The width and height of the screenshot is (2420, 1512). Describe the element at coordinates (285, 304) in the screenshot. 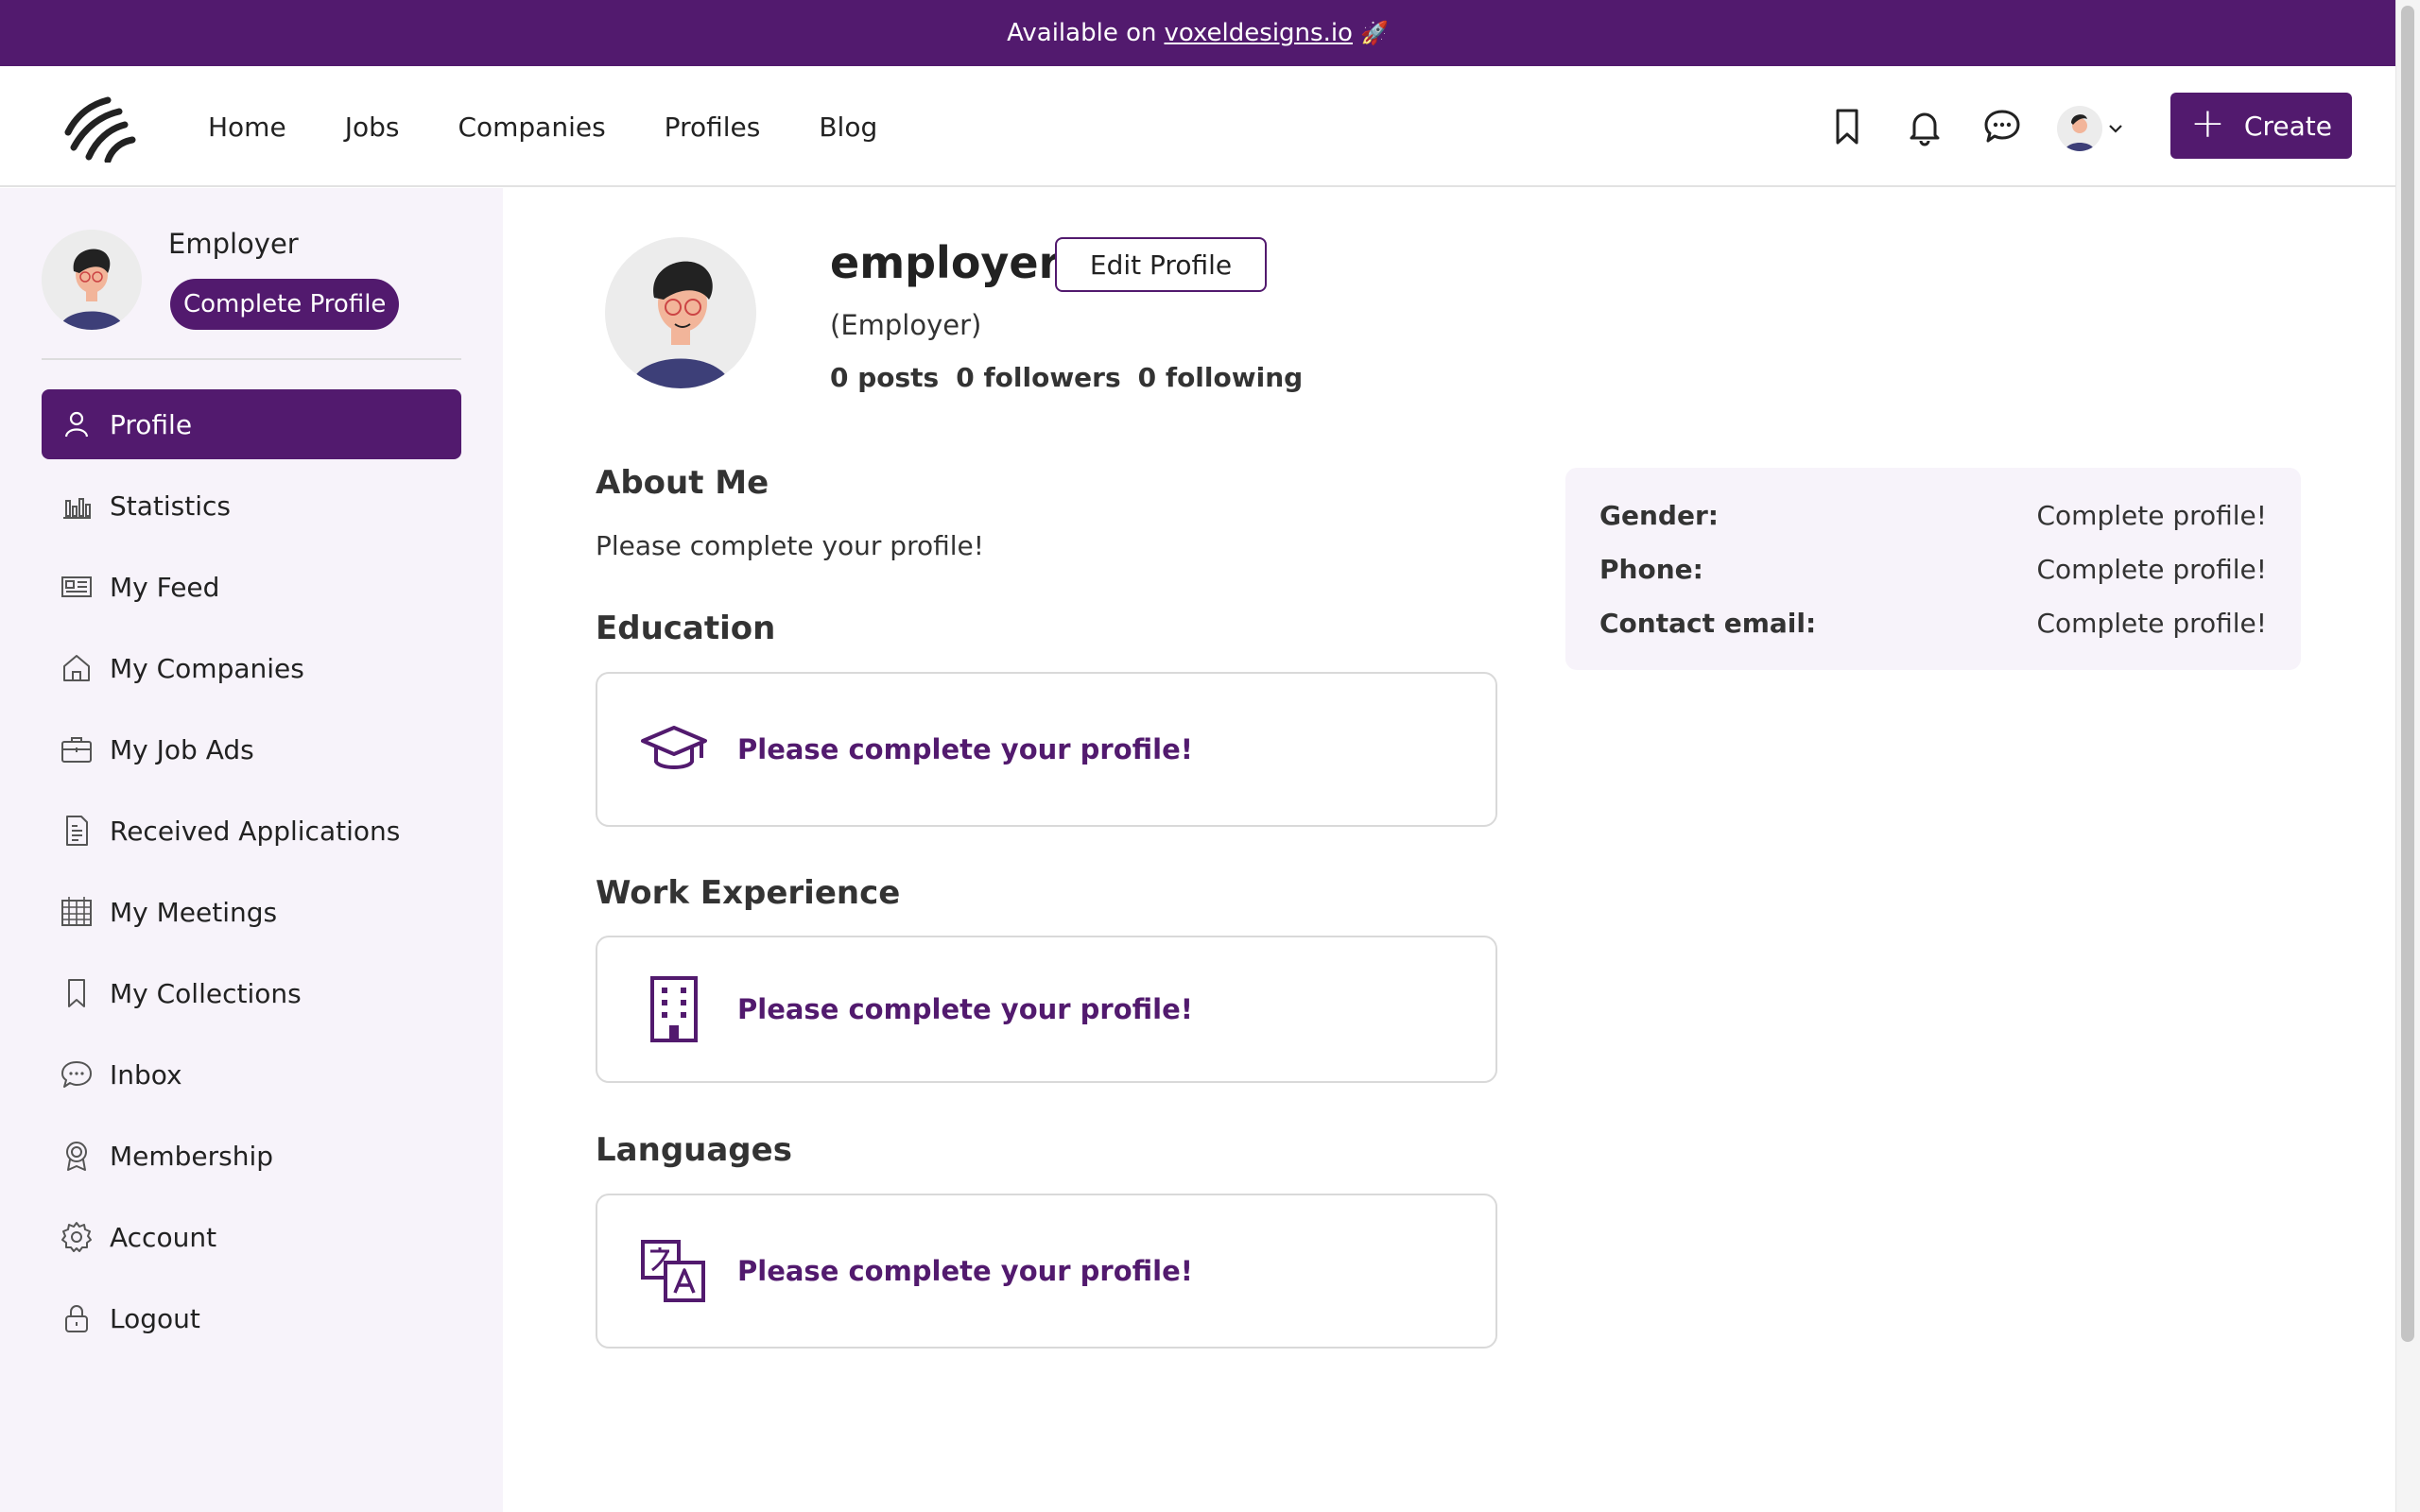

I see `complete-profile-button: Complete Profile` at that location.